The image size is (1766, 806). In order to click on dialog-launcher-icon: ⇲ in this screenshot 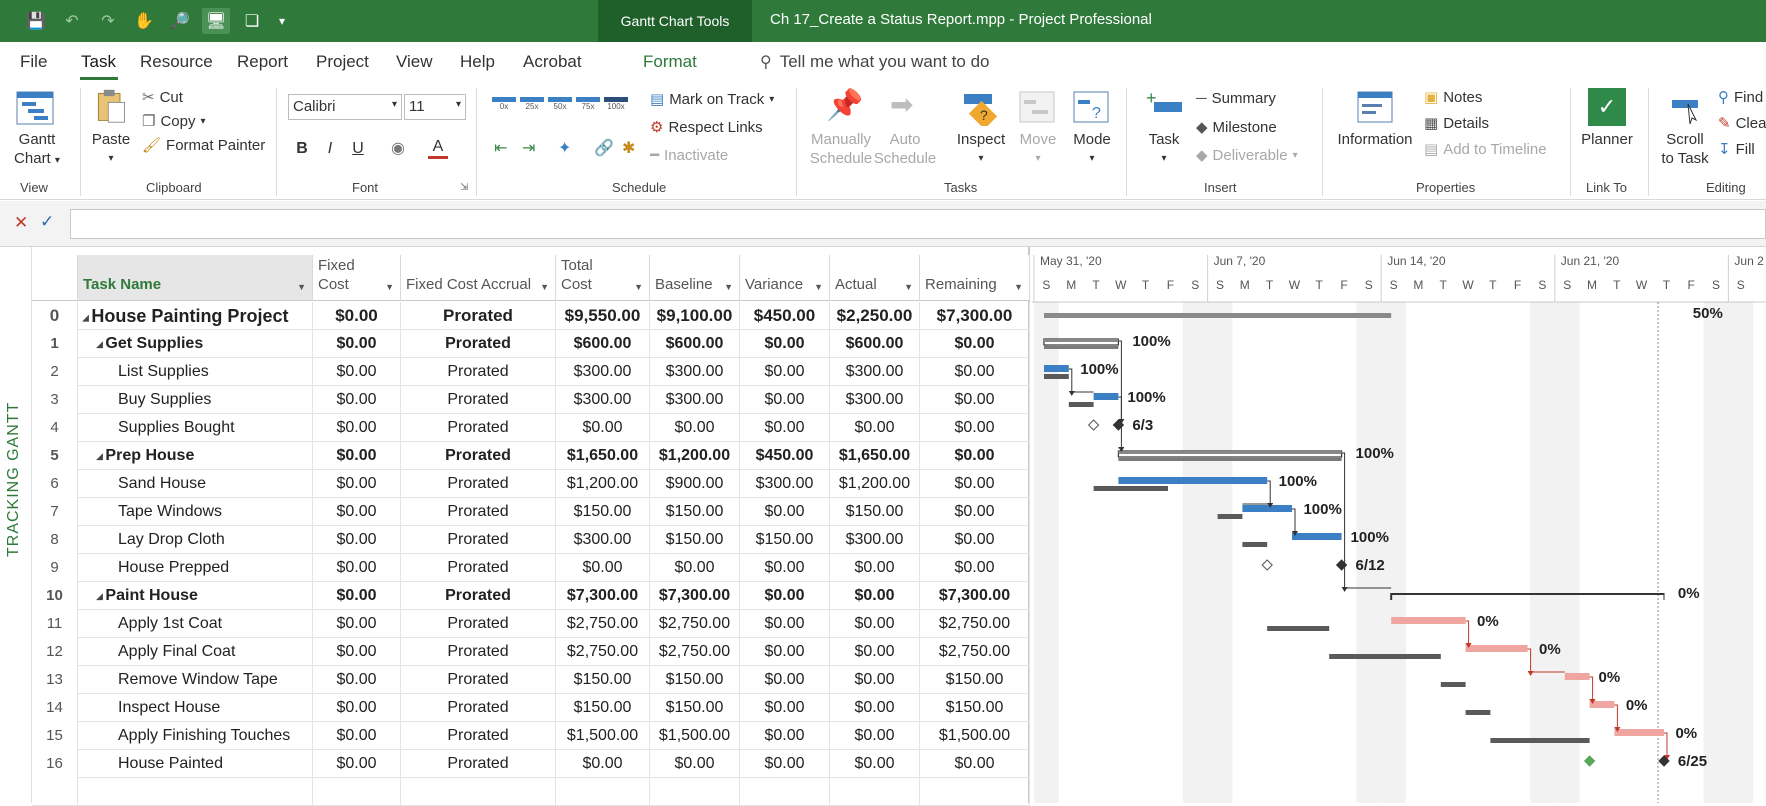, I will do `click(464, 187)`.